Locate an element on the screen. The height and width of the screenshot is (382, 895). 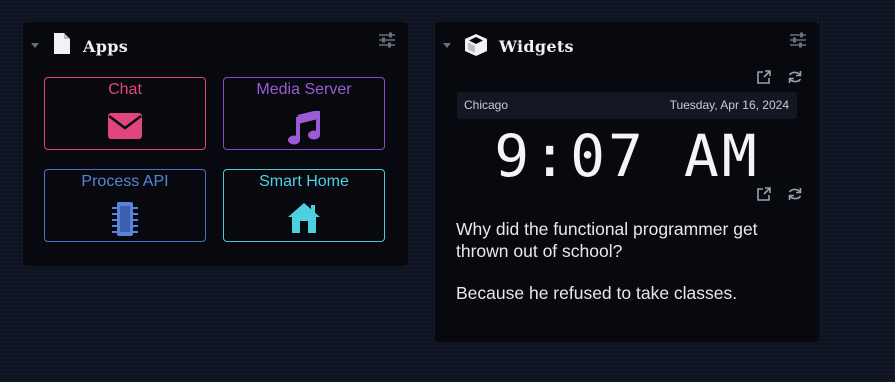
envelope-icon is located at coordinates (125, 126).